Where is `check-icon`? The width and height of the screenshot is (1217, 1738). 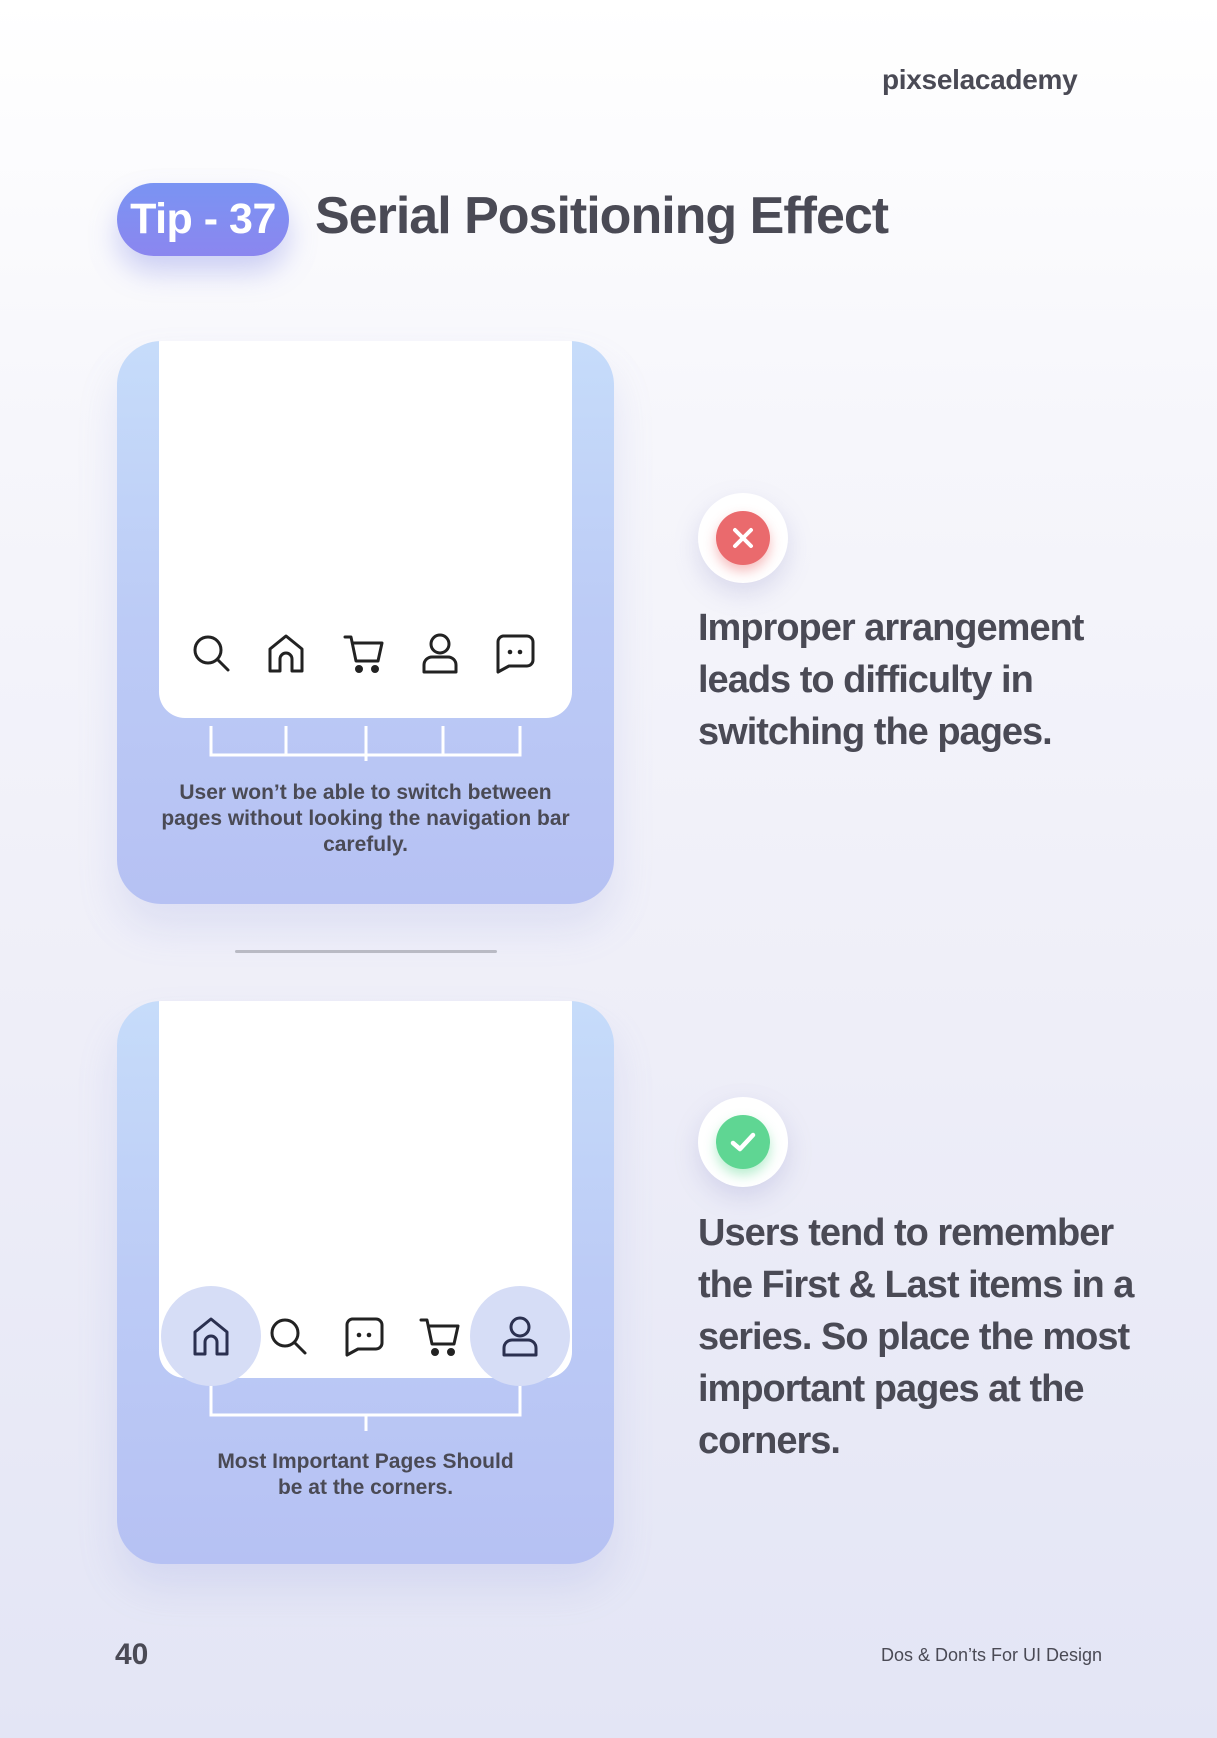 check-icon is located at coordinates (743, 1142).